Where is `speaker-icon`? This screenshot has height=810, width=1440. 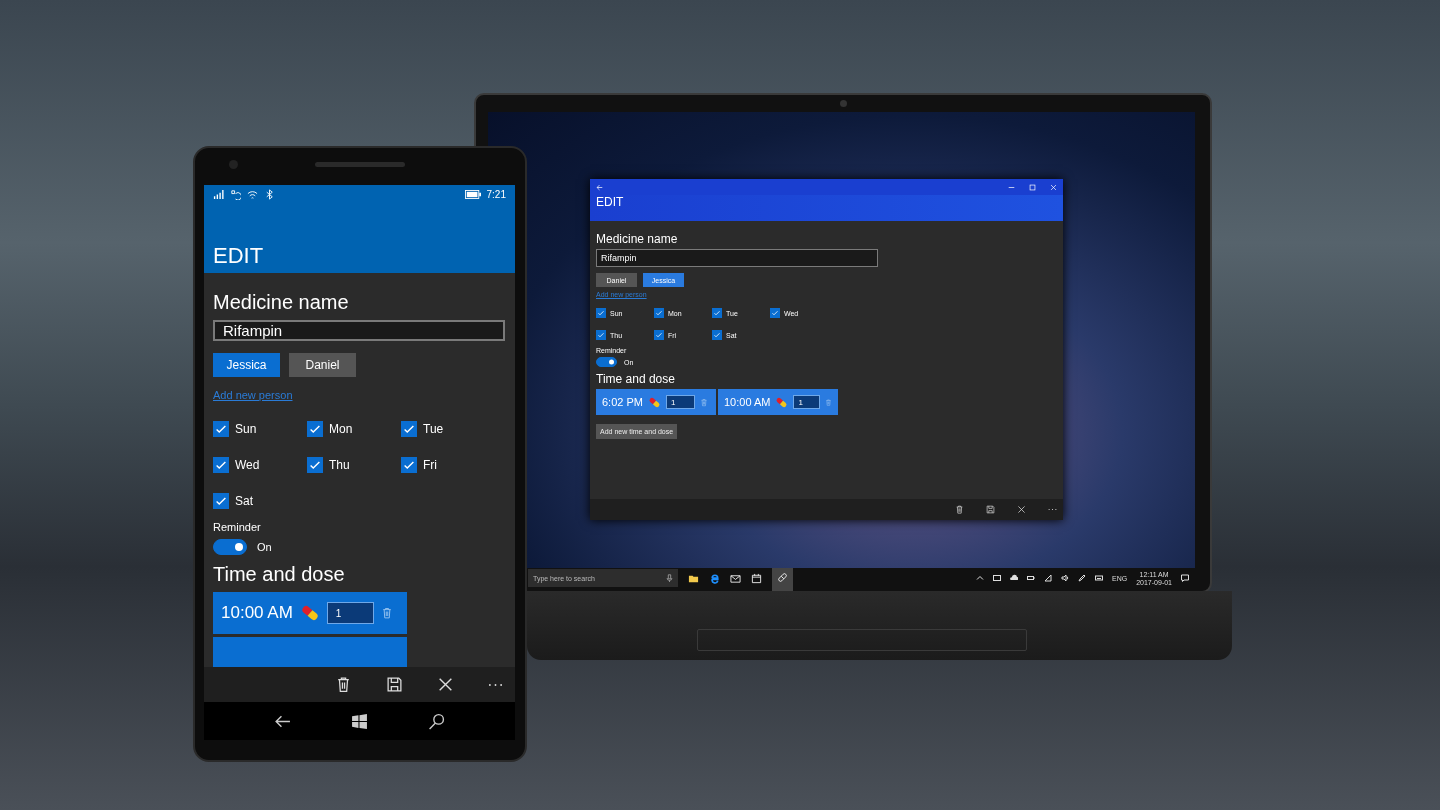
speaker-icon is located at coordinates (1065, 578).